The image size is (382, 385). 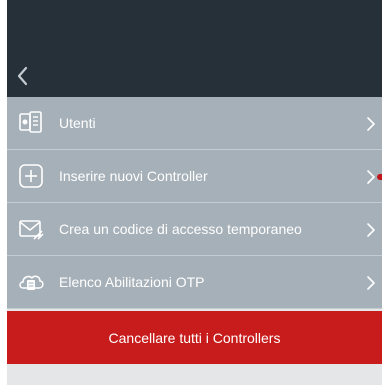 What do you see at coordinates (194, 337) in the screenshot?
I see `delete-all-controllers-button: Cancellare tutti i Controllers` at bounding box center [194, 337].